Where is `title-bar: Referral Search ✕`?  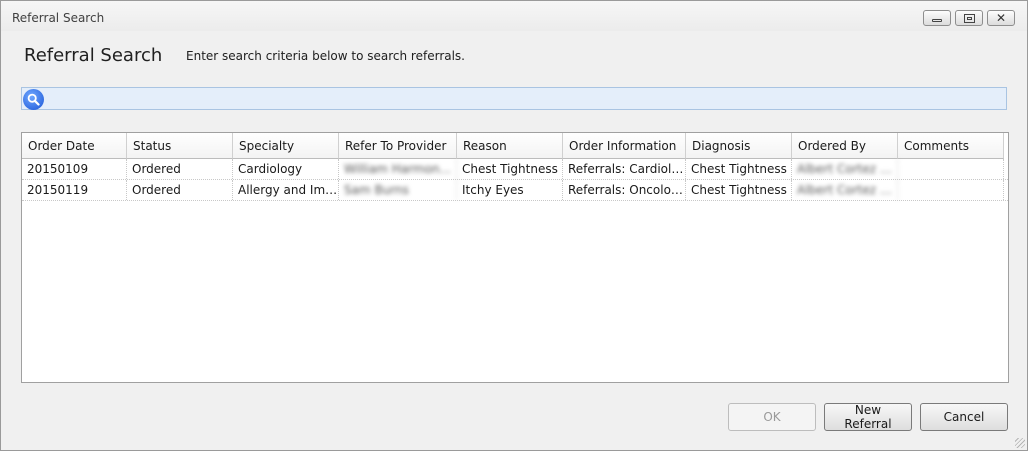
title-bar: Referral Search ✕ is located at coordinates (514, 16).